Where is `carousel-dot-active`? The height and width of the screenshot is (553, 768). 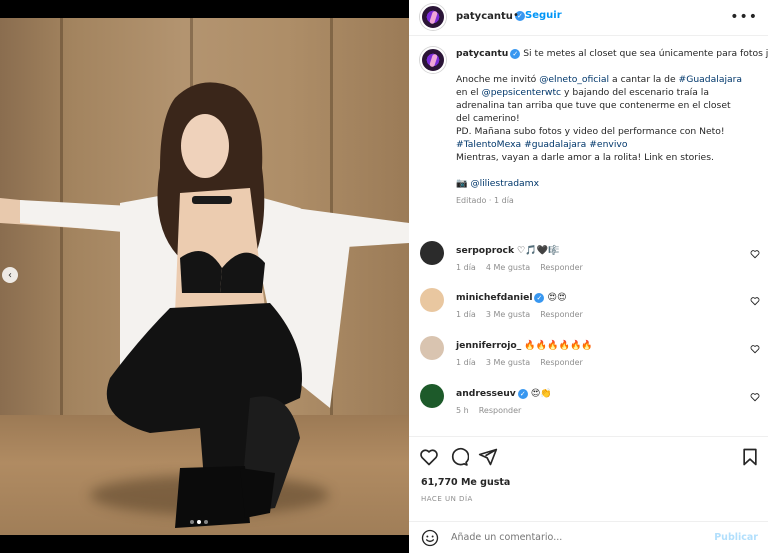 carousel-dot-active is located at coordinates (199, 522).